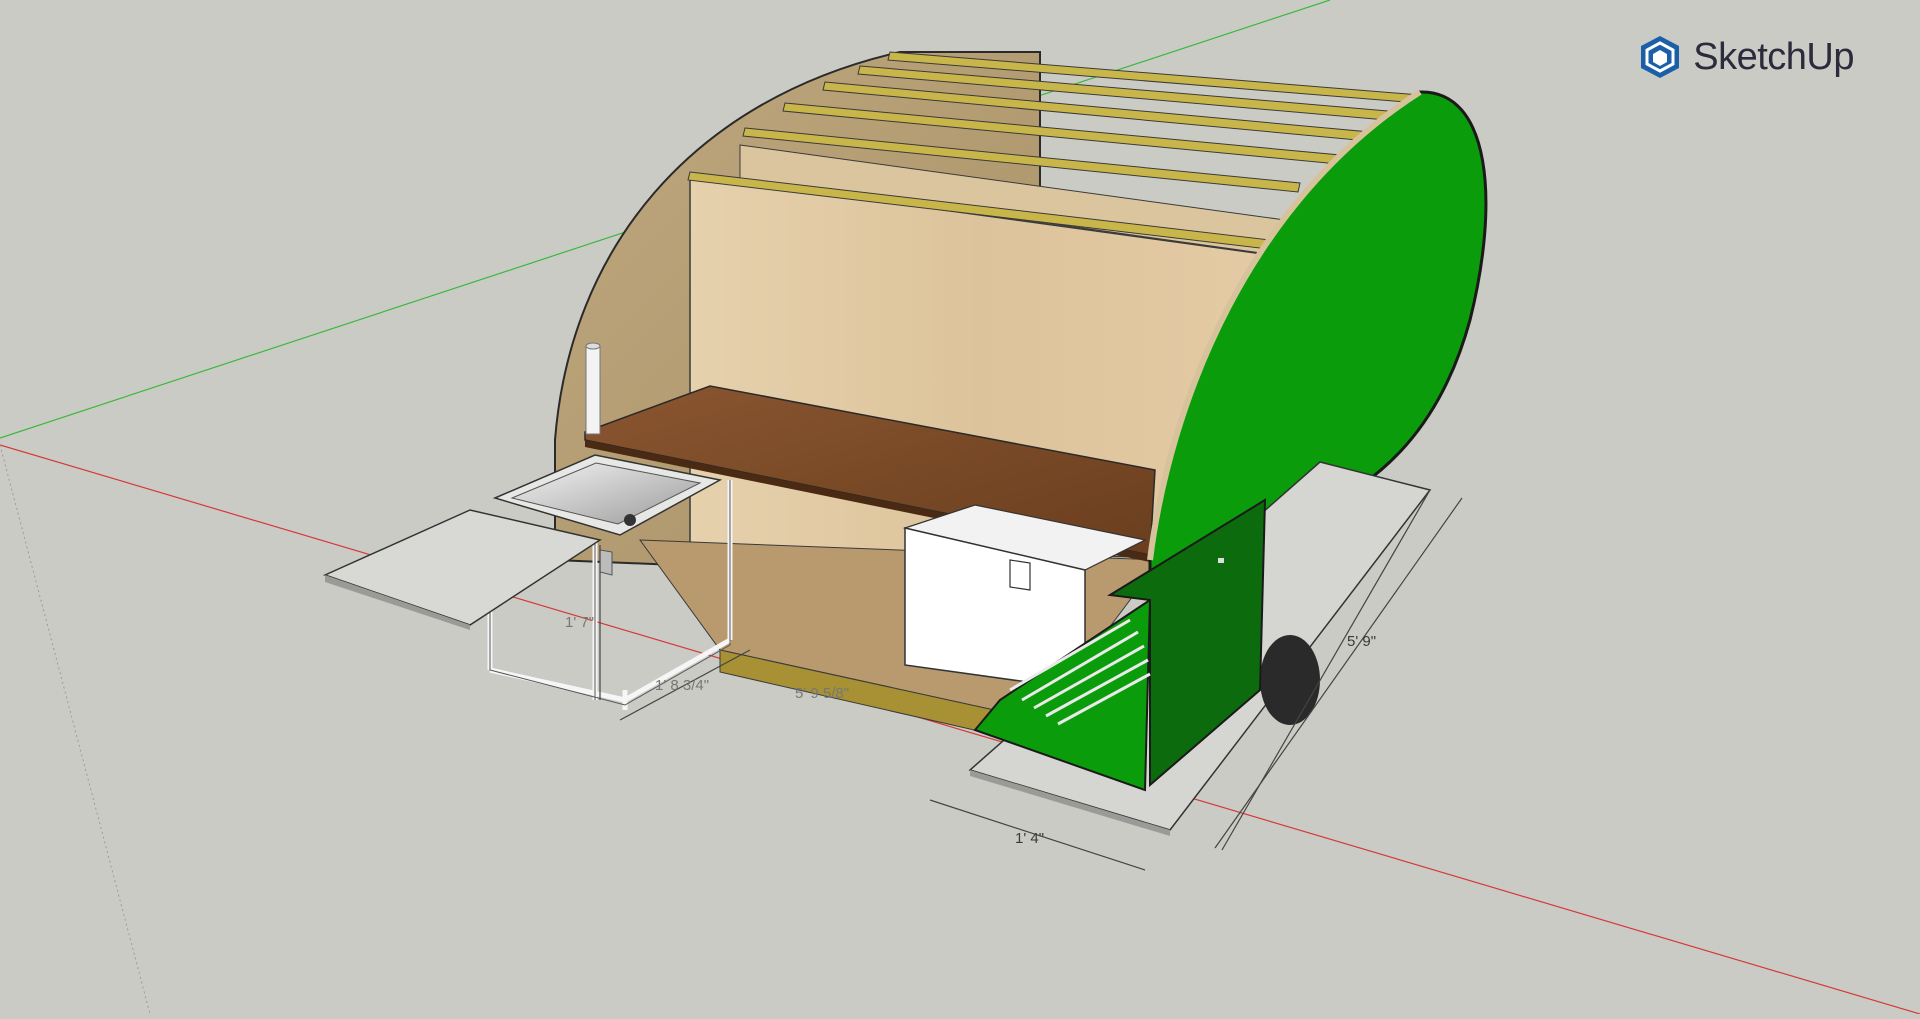 This screenshot has width=1920, height=1019. Describe the element at coordinates (1660, 57) in the screenshot. I see `sketchup-logo-icon` at that location.